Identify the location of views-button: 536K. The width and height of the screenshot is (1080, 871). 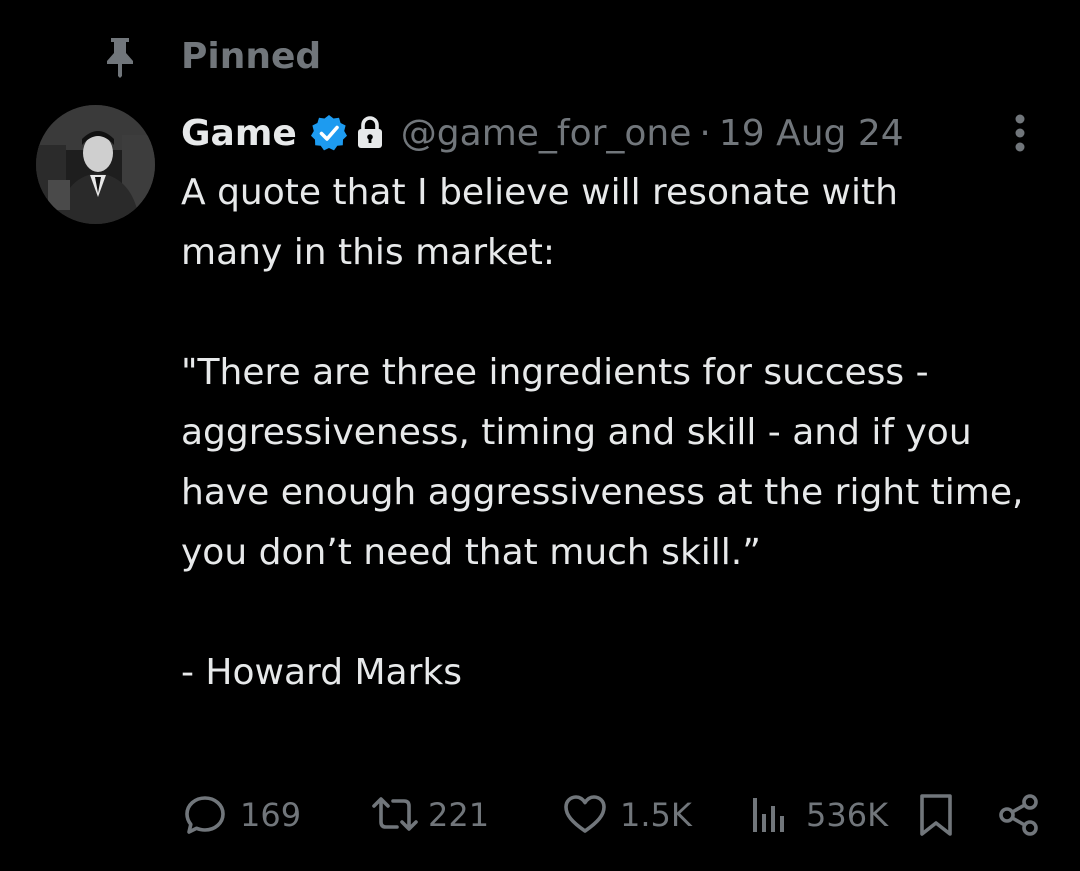
(819, 815).